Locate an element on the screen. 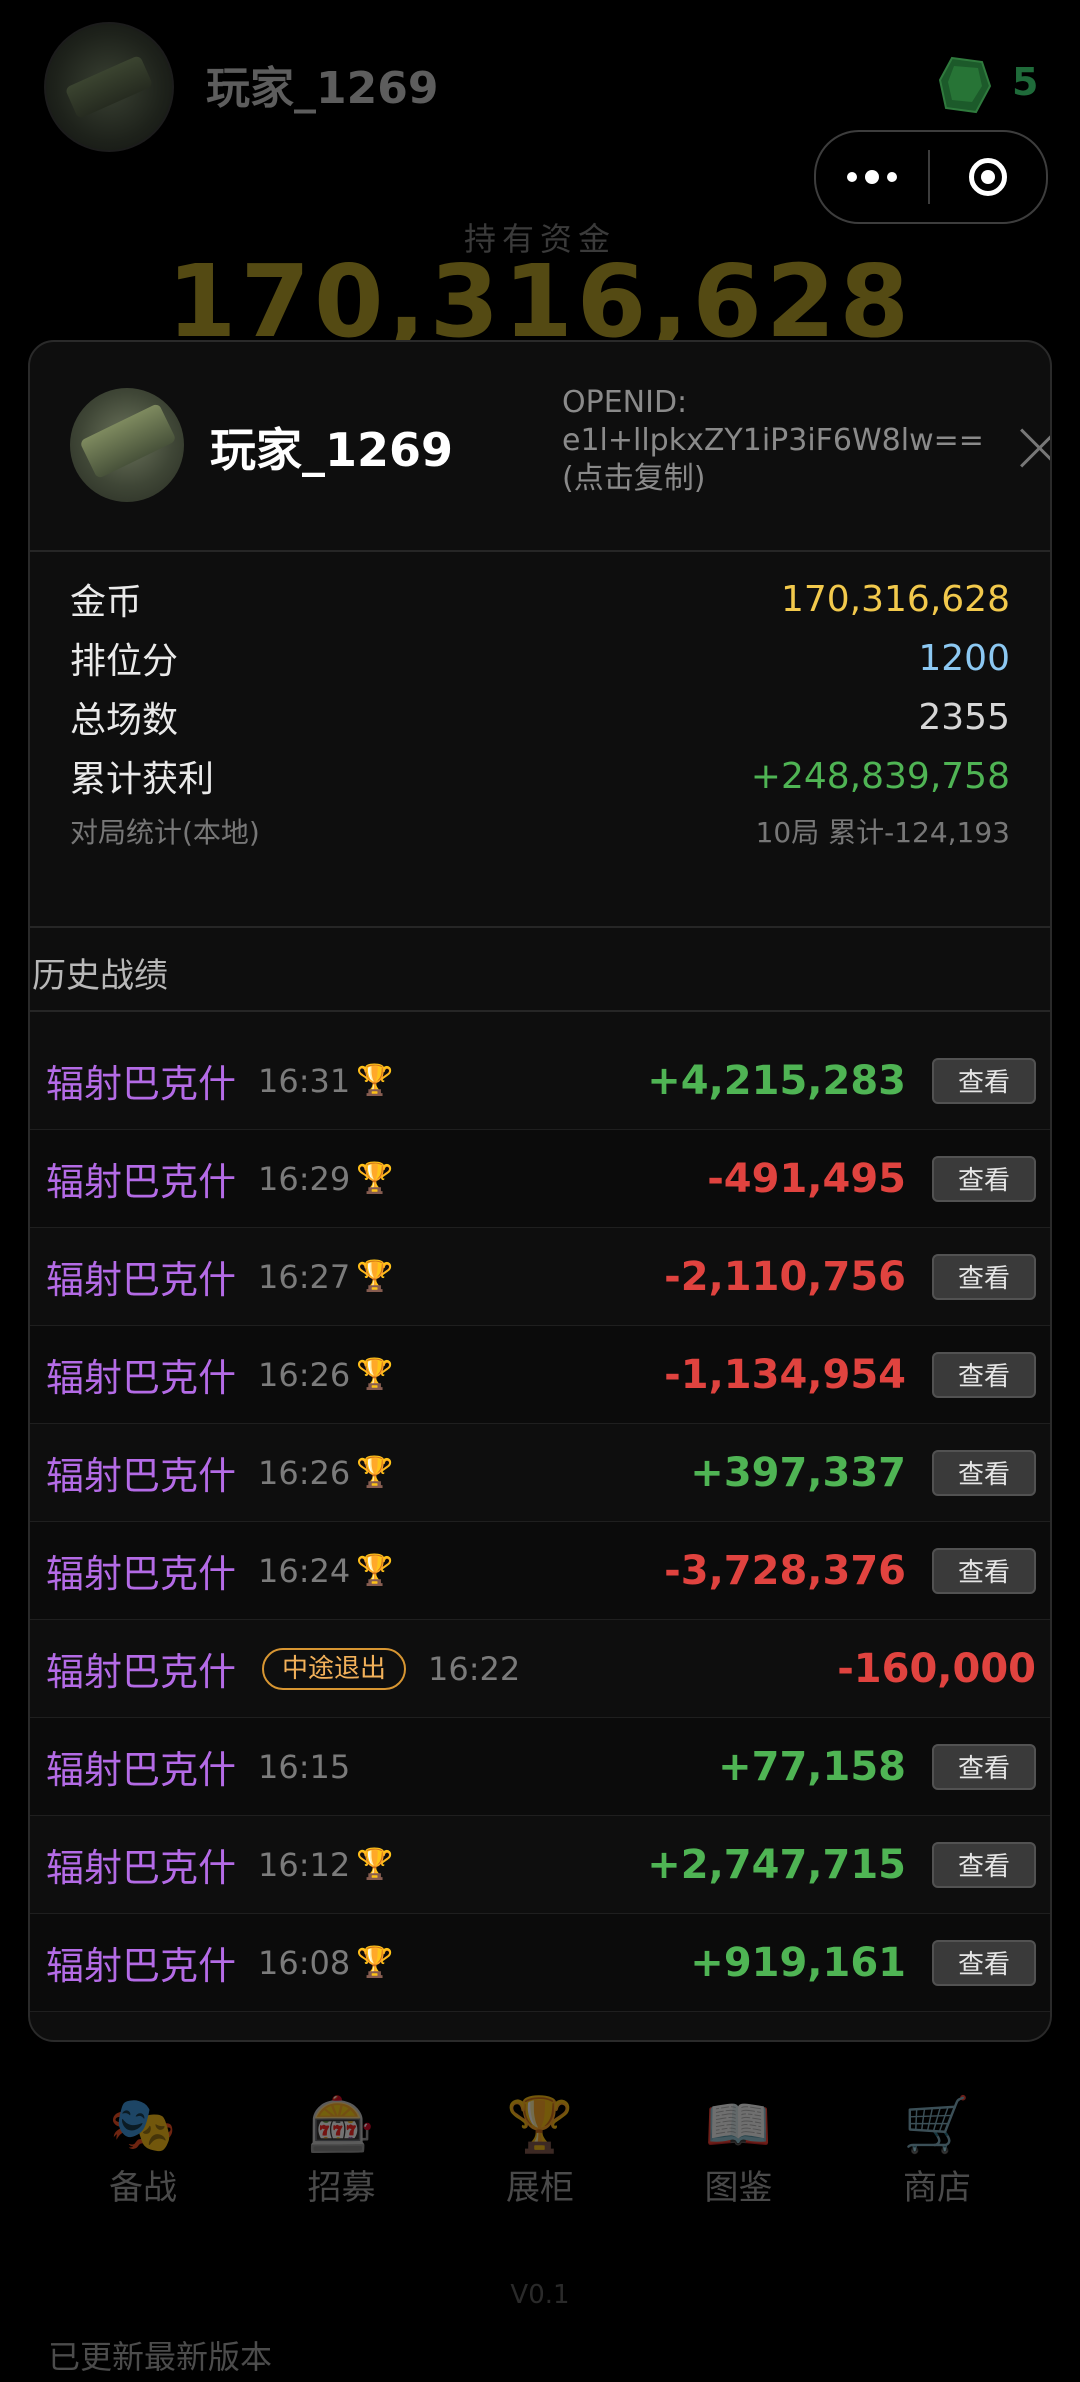  stat-value: +248,839,758 is located at coordinates (880, 776).